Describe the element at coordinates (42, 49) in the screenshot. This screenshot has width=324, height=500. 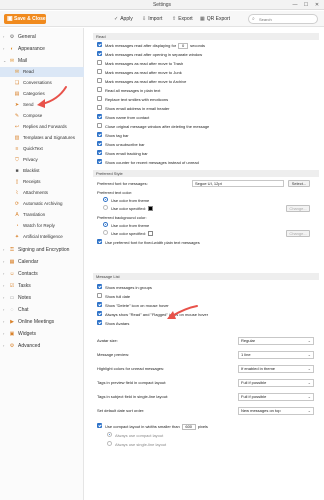
I see `sidebar-item-appearance: › ◐ Appearance` at that location.